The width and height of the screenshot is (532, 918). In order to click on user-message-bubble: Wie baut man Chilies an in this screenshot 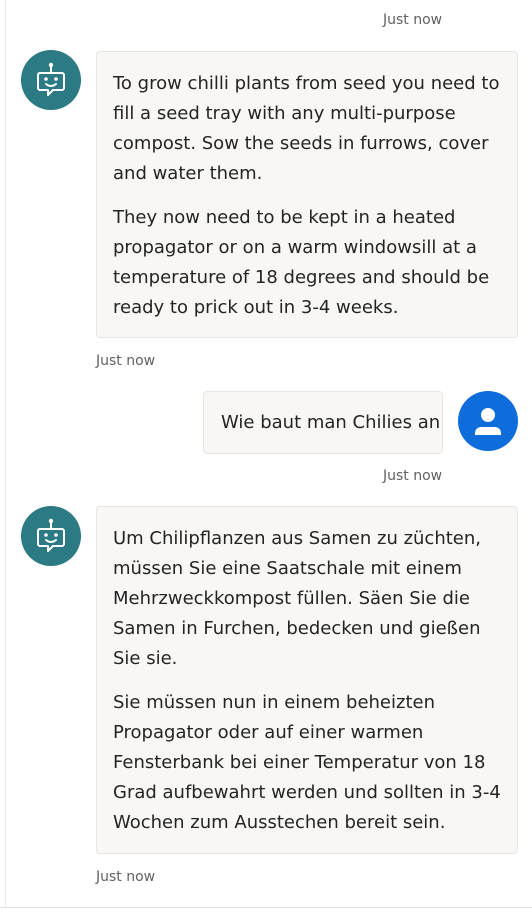, I will do `click(323, 422)`.